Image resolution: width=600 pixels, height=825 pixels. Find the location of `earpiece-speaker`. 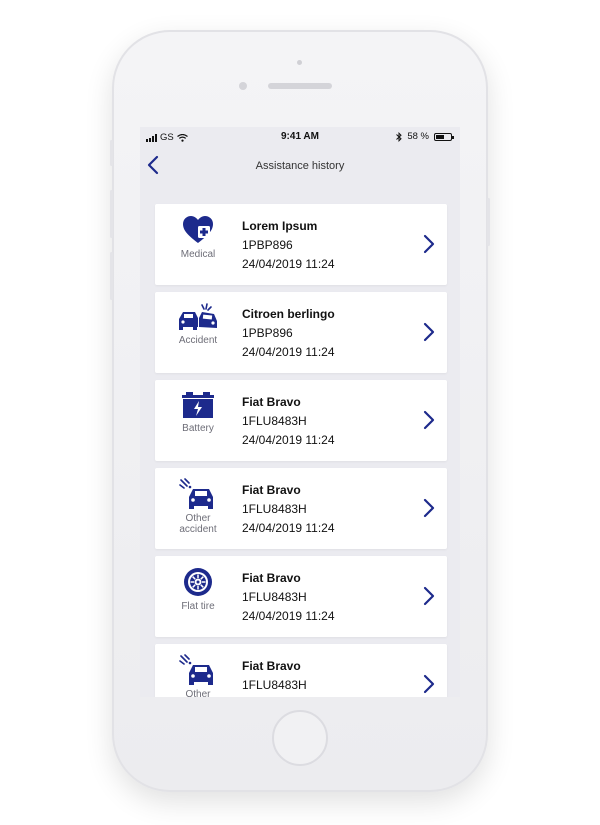

earpiece-speaker is located at coordinates (300, 86).